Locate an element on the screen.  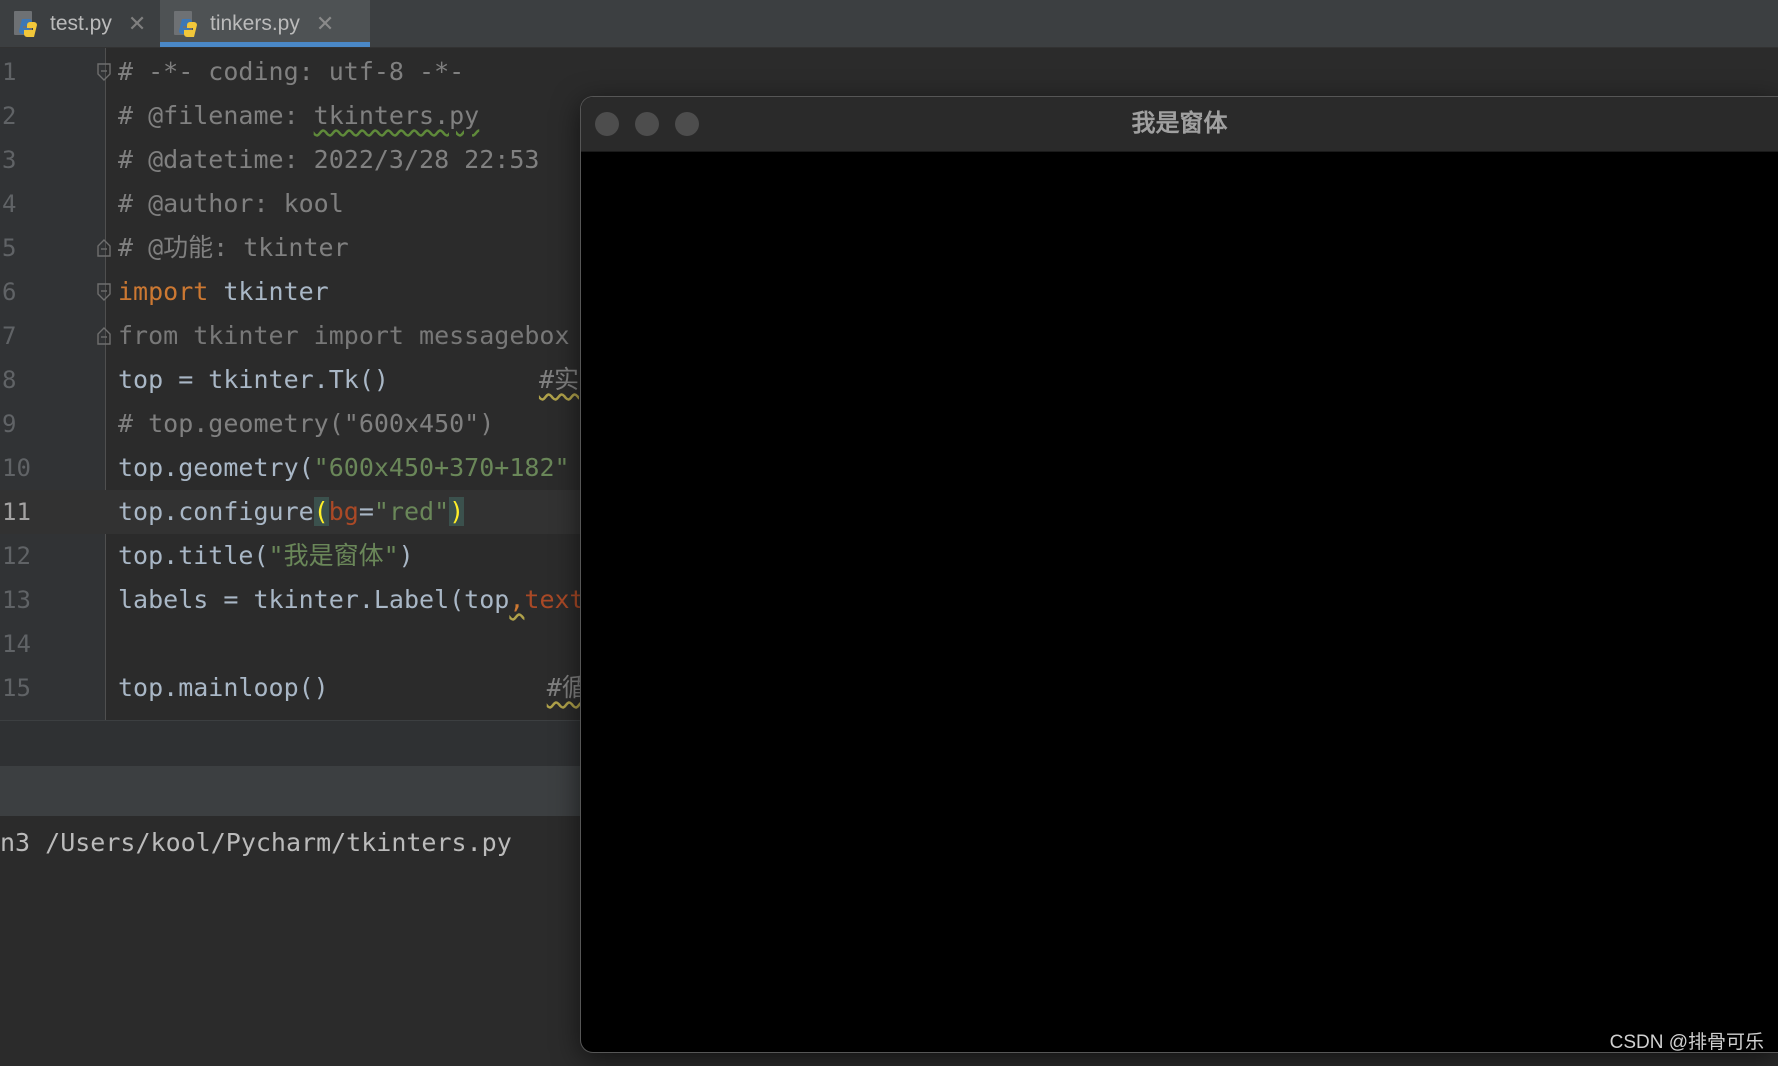
tk-window-title: 我是窗体 is located at coordinates (1179, 123).